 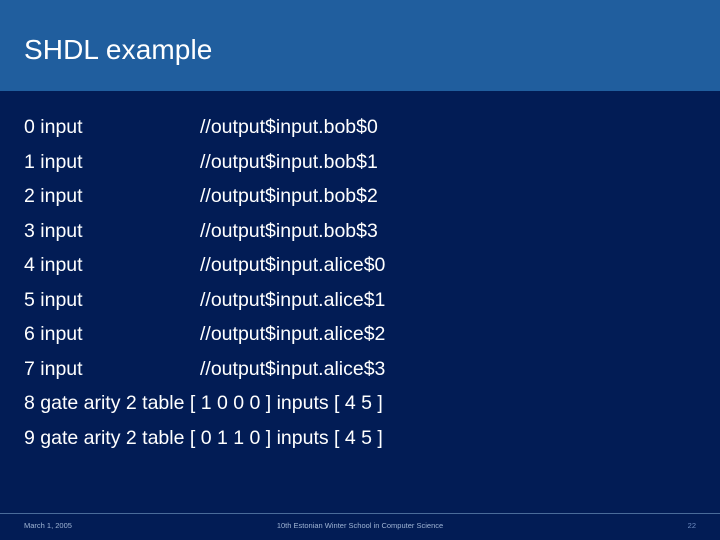 I want to click on code-line: 0 input //output$input.bob$0, so click(x=360, y=127).